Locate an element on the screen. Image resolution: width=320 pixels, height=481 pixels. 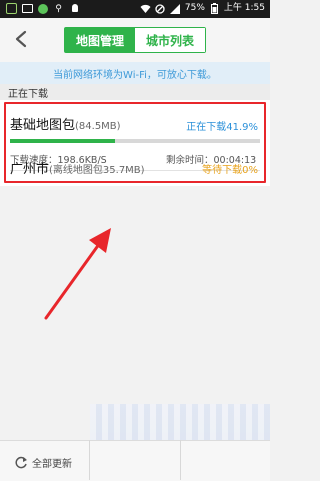
update-all-button: 全部更新 is located at coordinates (43, 462).